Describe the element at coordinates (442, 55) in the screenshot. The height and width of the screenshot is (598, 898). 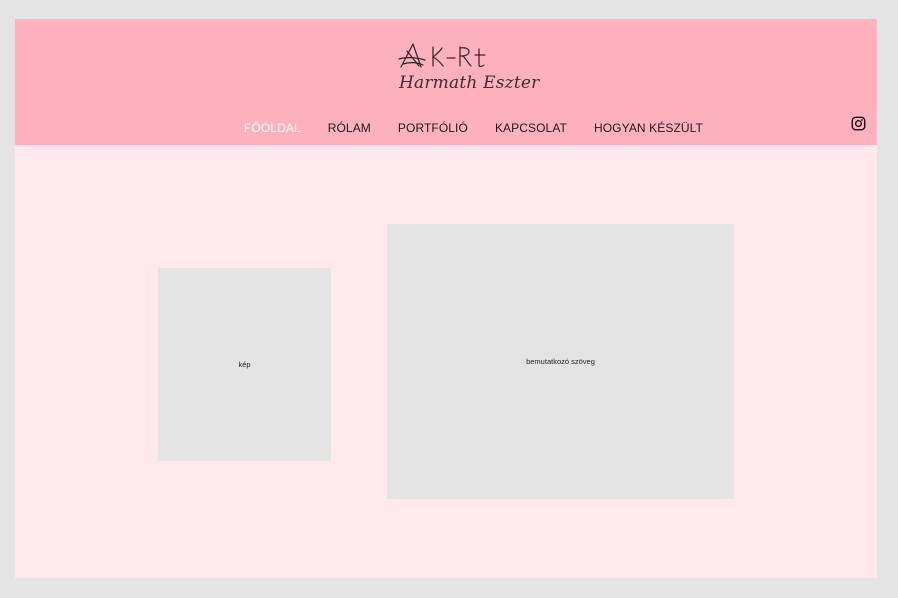
I see `logo-mark` at that location.